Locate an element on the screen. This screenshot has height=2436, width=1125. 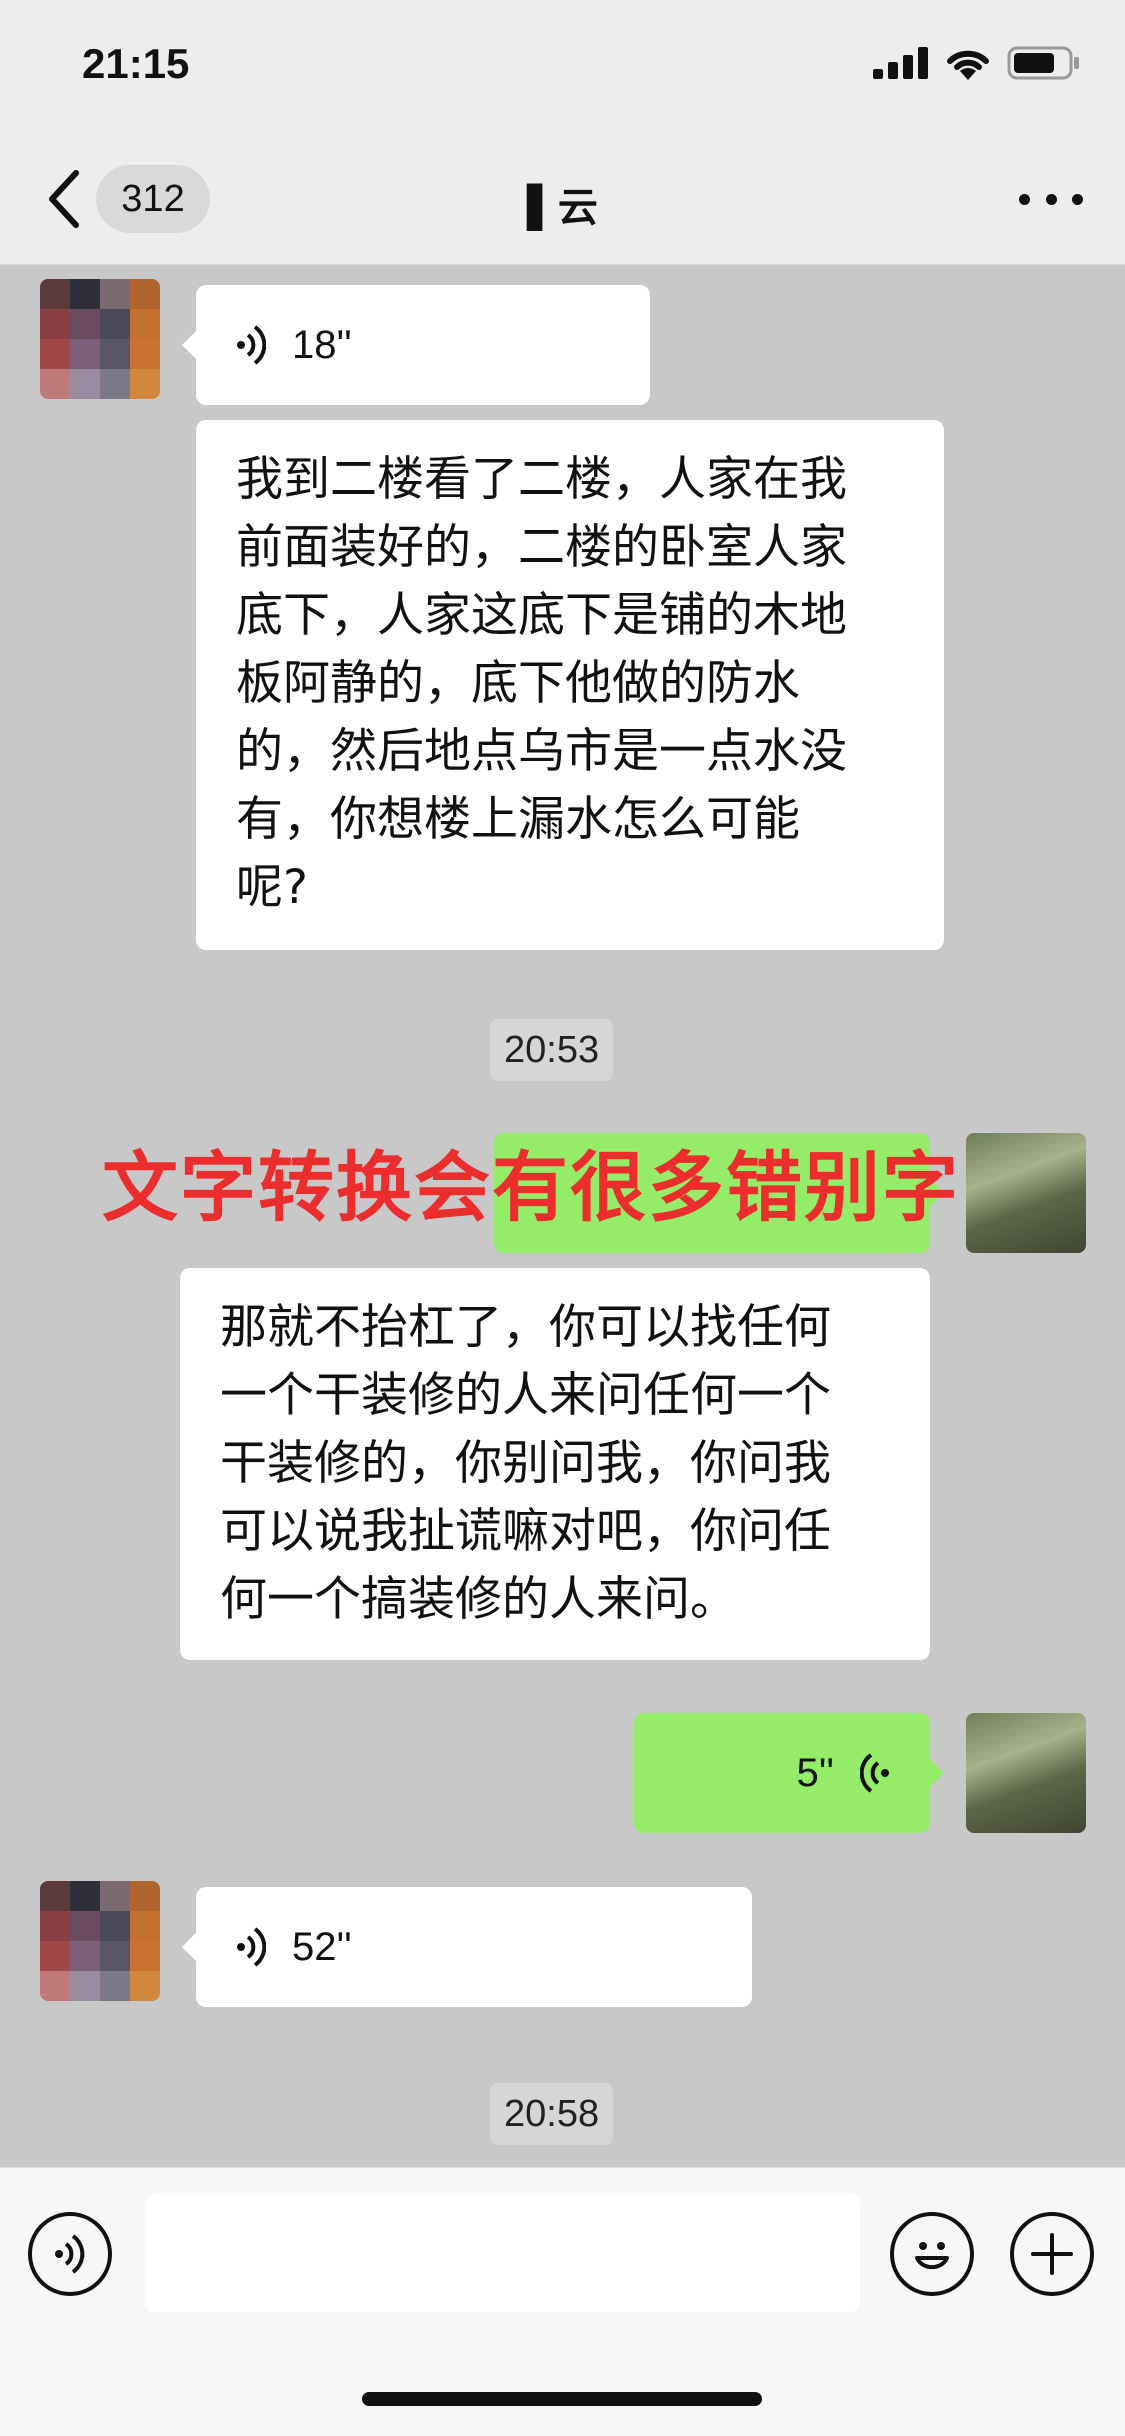
voice-mode-icon is located at coordinates (70, 2254).